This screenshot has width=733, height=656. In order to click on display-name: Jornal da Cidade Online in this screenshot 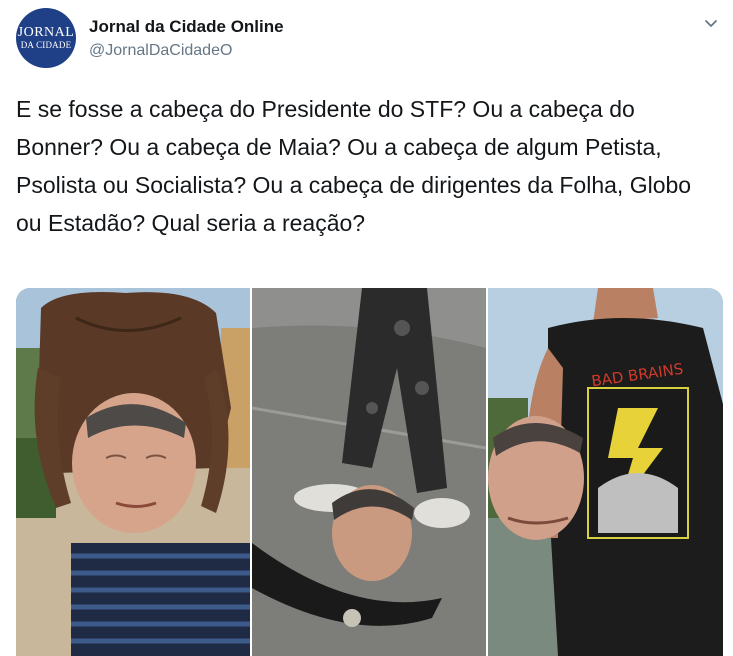, I will do `click(186, 27)`.